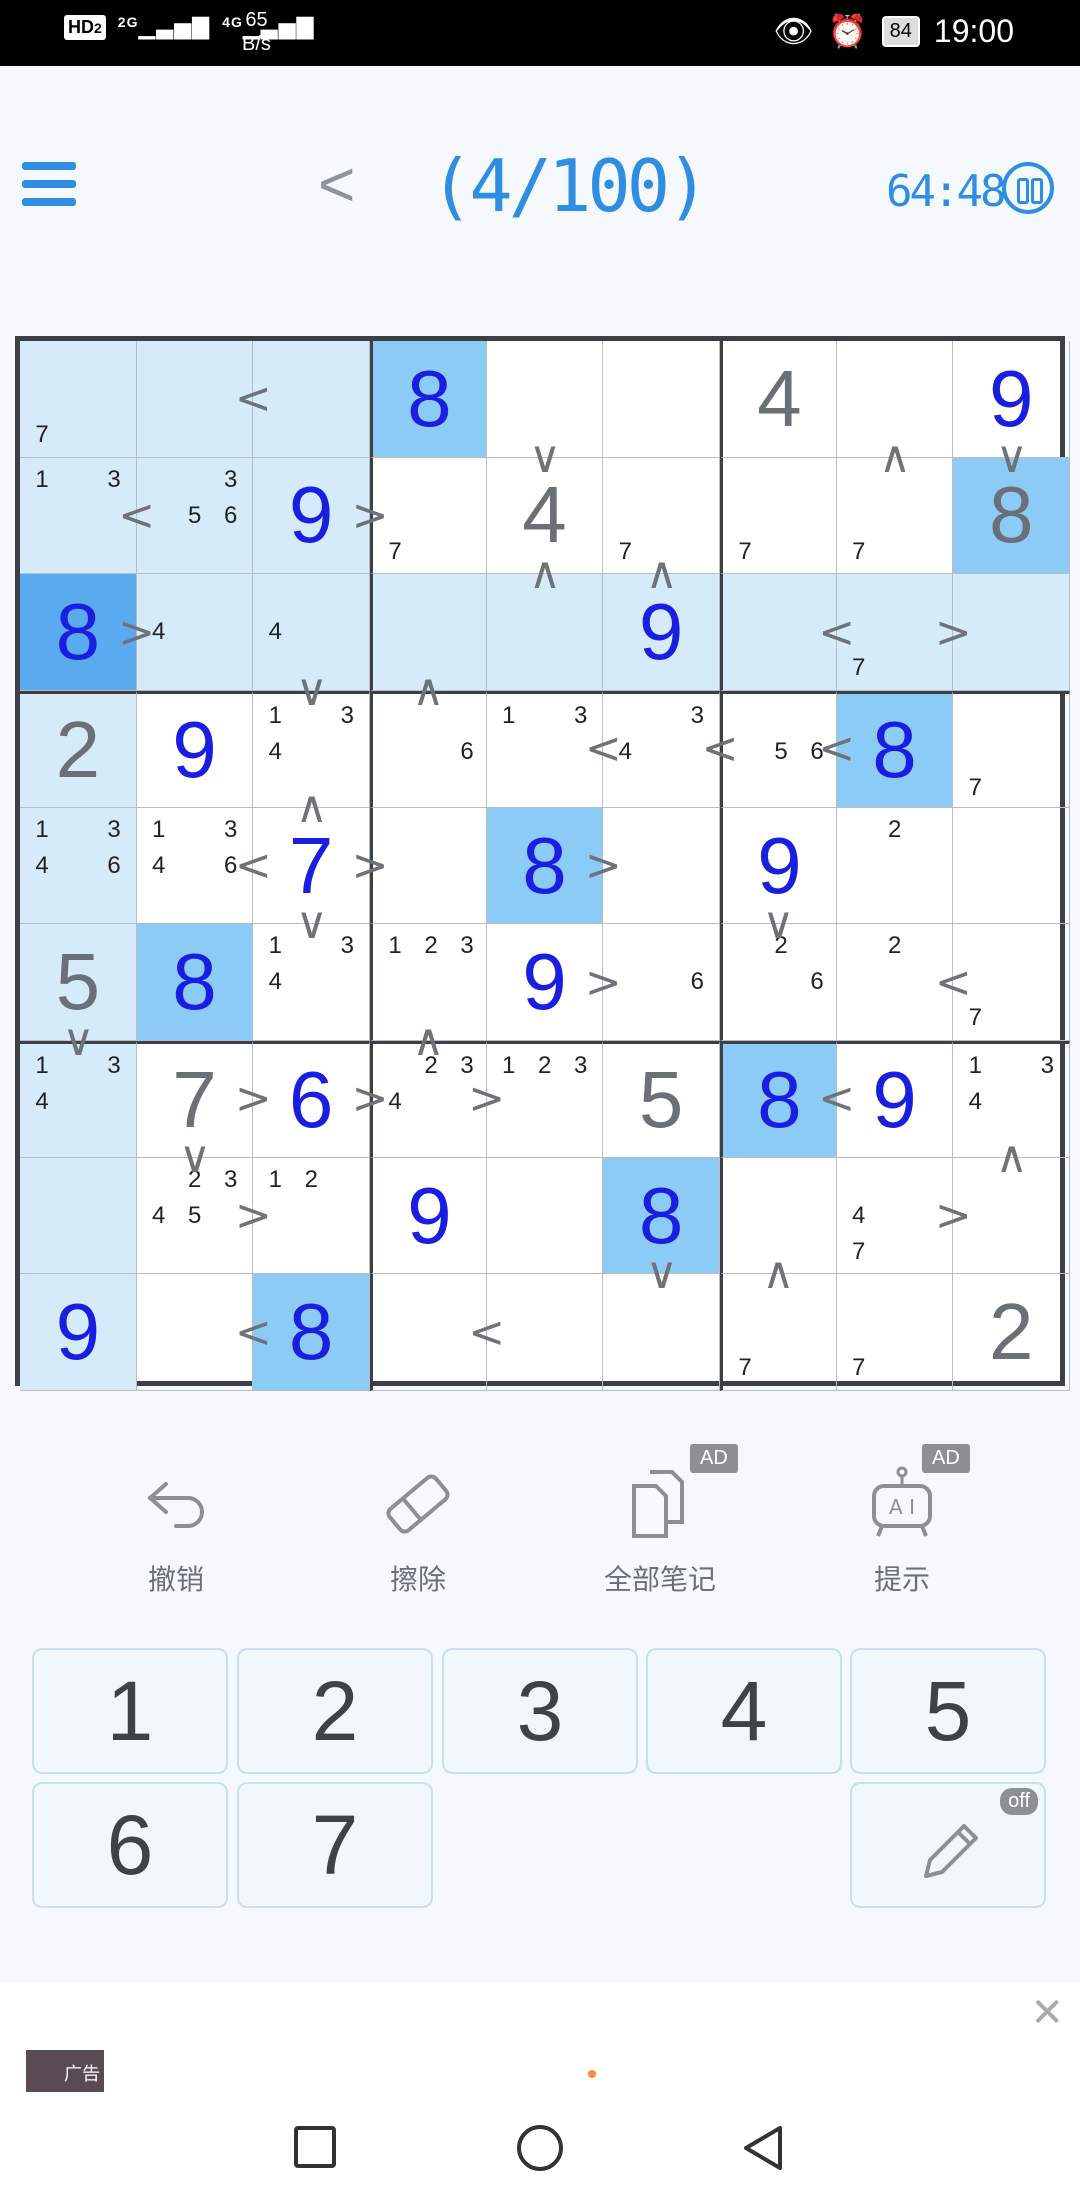 Image resolution: width=1080 pixels, height=2204 pixels. I want to click on board-cell: 1 3 4 6, so click(78, 866).